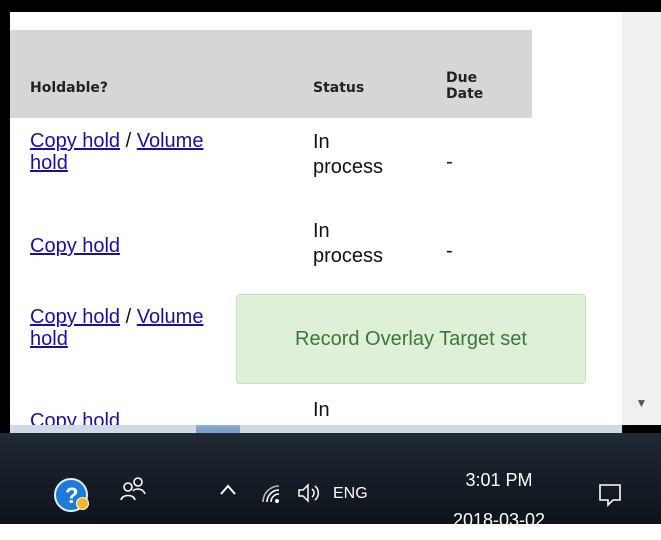 This screenshot has width=661, height=540. I want to click on notification-icon, so click(610, 495).